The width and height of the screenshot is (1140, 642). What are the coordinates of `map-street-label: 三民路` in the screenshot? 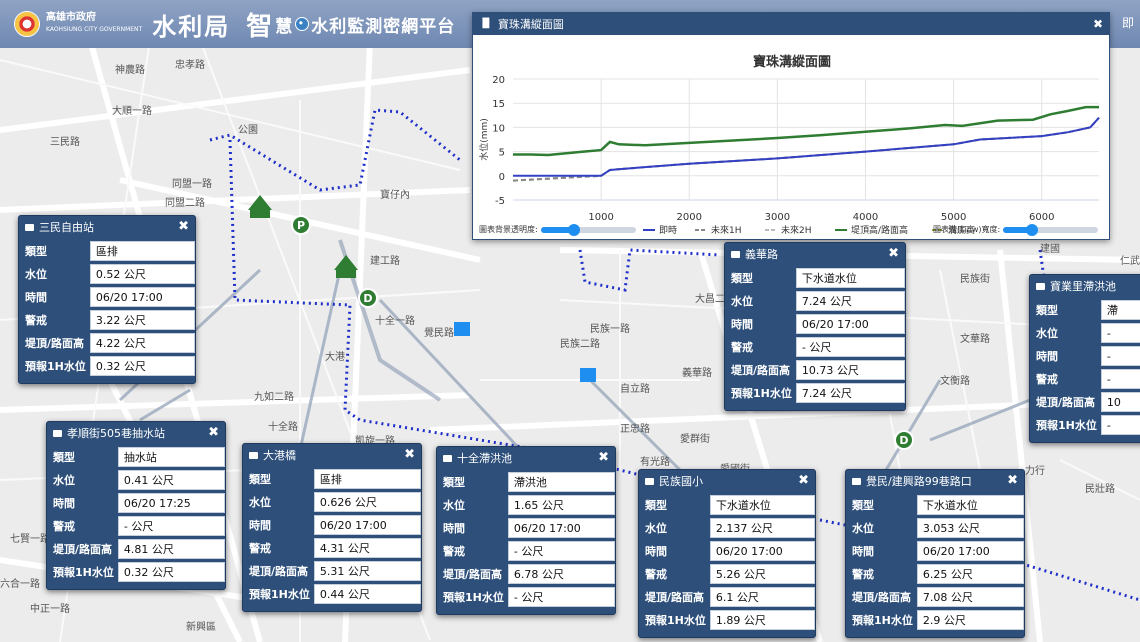 It's located at (65, 142).